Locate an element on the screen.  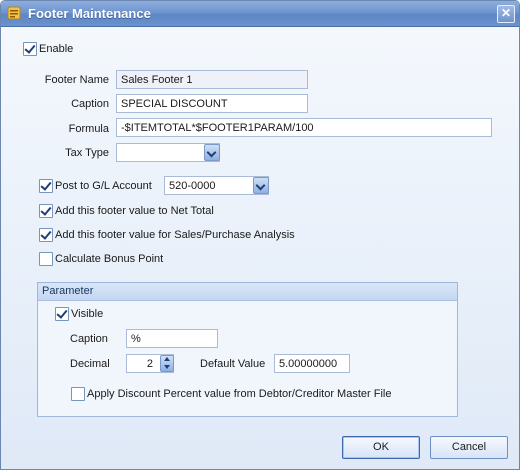
sales-analysis-checkbox is located at coordinates (46, 235).